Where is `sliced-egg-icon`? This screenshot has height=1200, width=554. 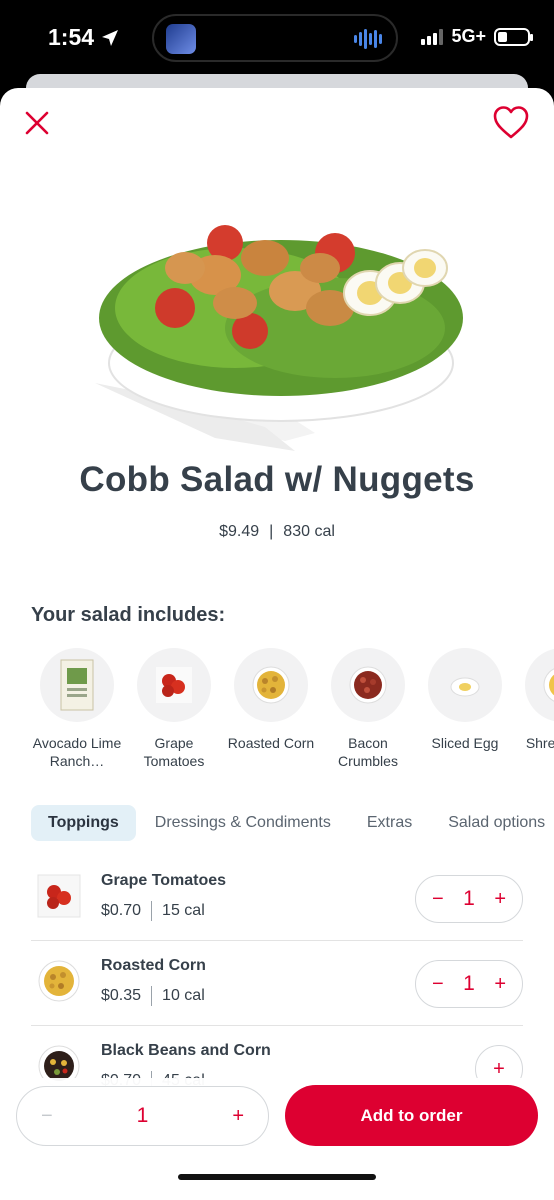
sliced-egg-icon is located at coordinates (465, 687).